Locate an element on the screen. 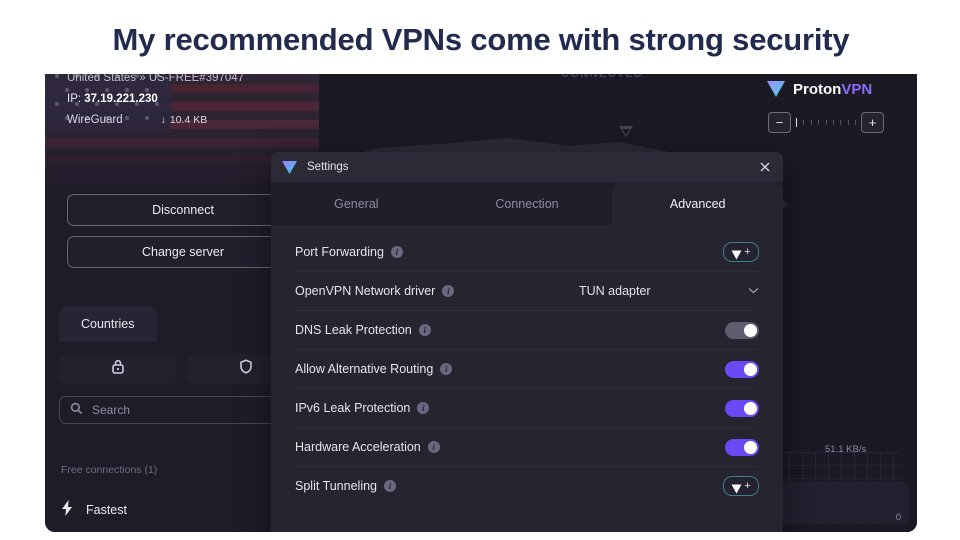  setting-label: OpenVPN Network driver is located at coordinates (365, 291).